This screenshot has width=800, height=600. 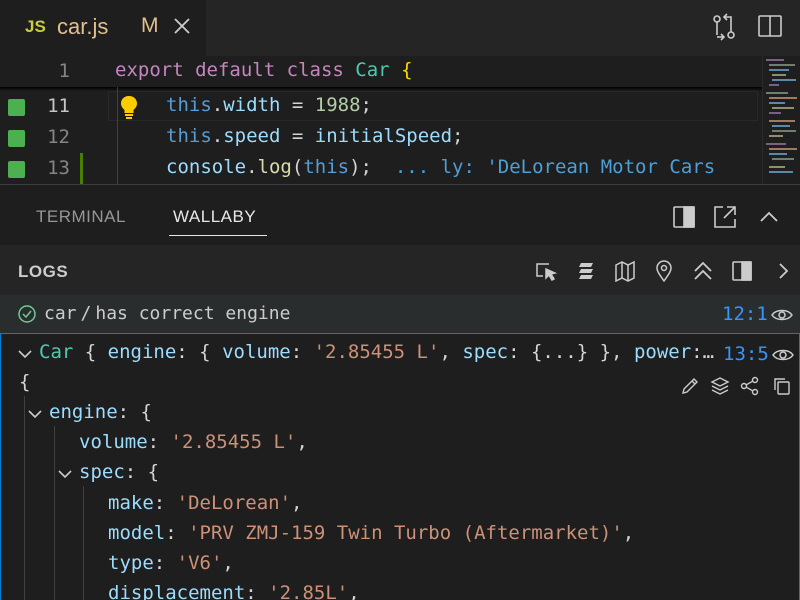 What do you see at coordinates (234, 591) in the screenshot?
I see `tree-row: displacement: '2.85L',` at bounding box center [234, 591].